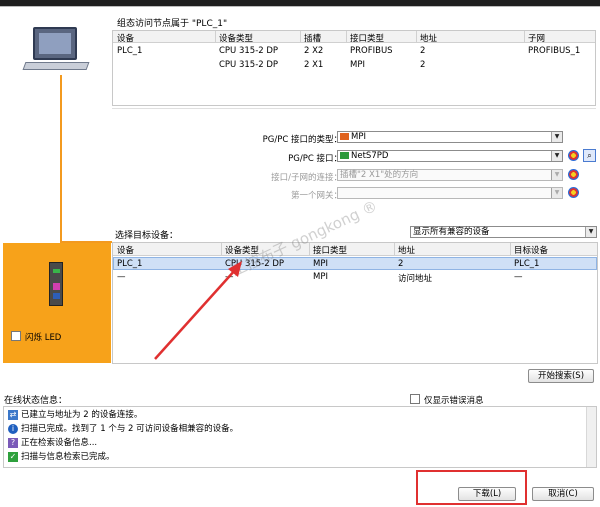 Image resolution: width=600 pixels, height=507 pixels. Describe the element at coordinates (370, 156) in the screenshot. I see `pgpc-interface-value: NetS7PD` at that location.